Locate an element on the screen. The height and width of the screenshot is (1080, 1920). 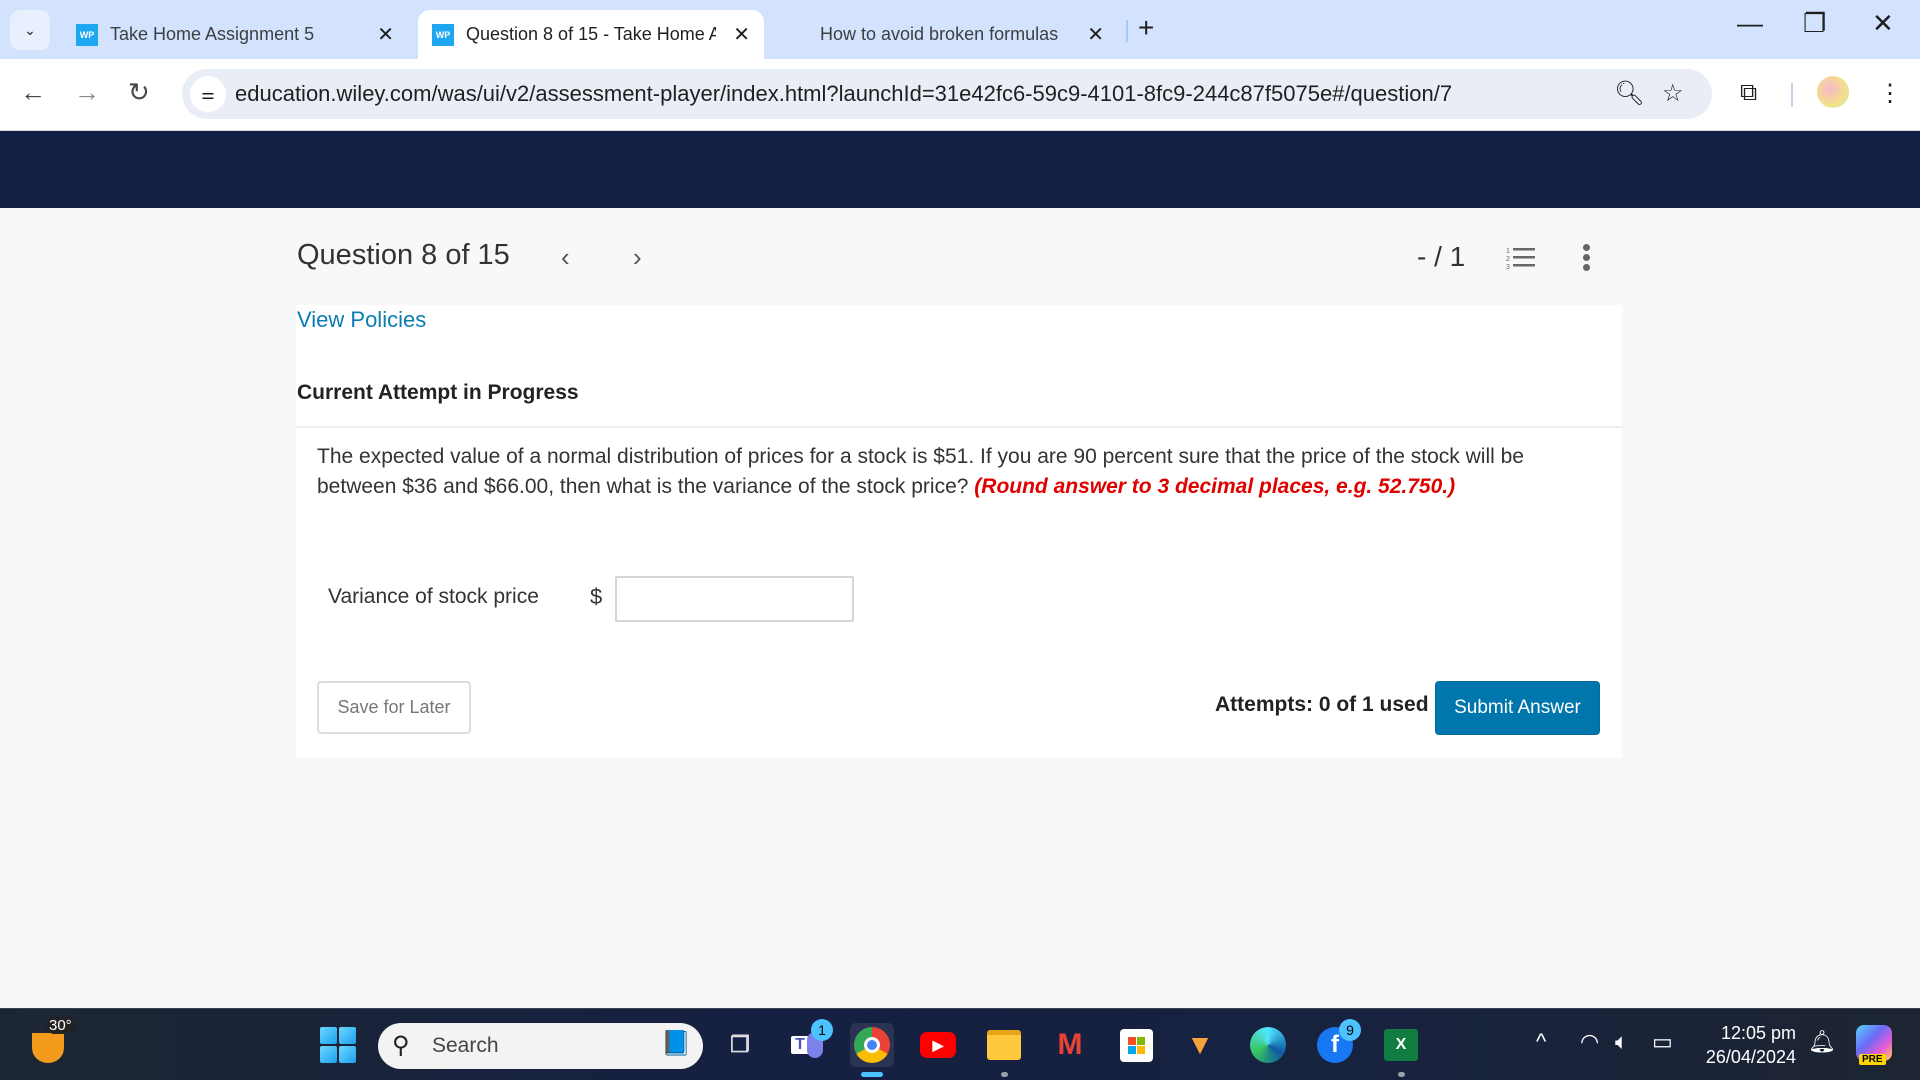
tab-title: Take Home Assignment 5 is located at coordinates (212, 34).